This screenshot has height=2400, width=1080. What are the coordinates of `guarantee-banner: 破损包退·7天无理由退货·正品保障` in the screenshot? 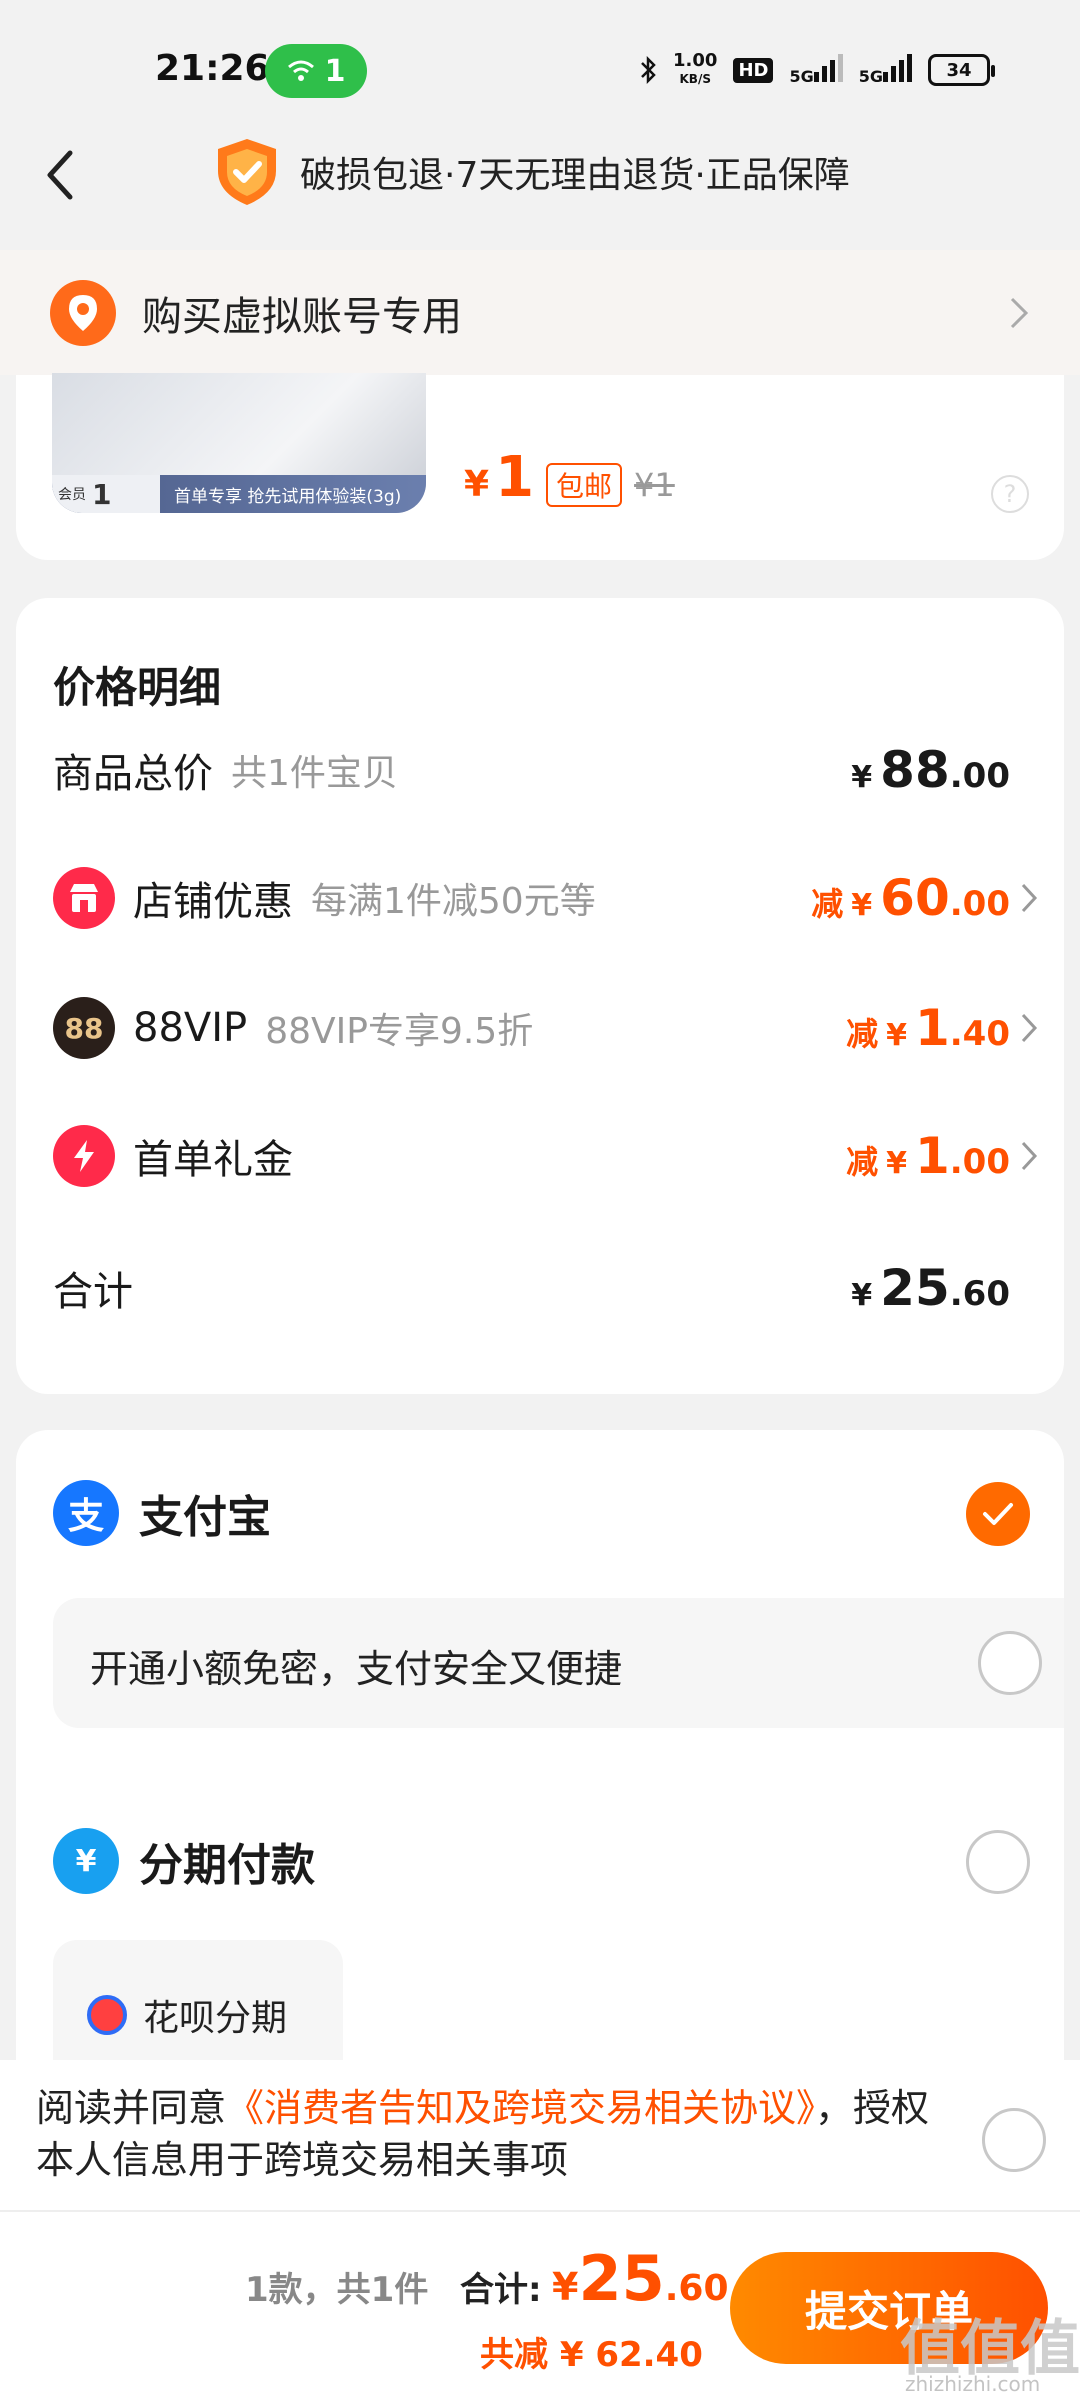 It's located at (530, 172).